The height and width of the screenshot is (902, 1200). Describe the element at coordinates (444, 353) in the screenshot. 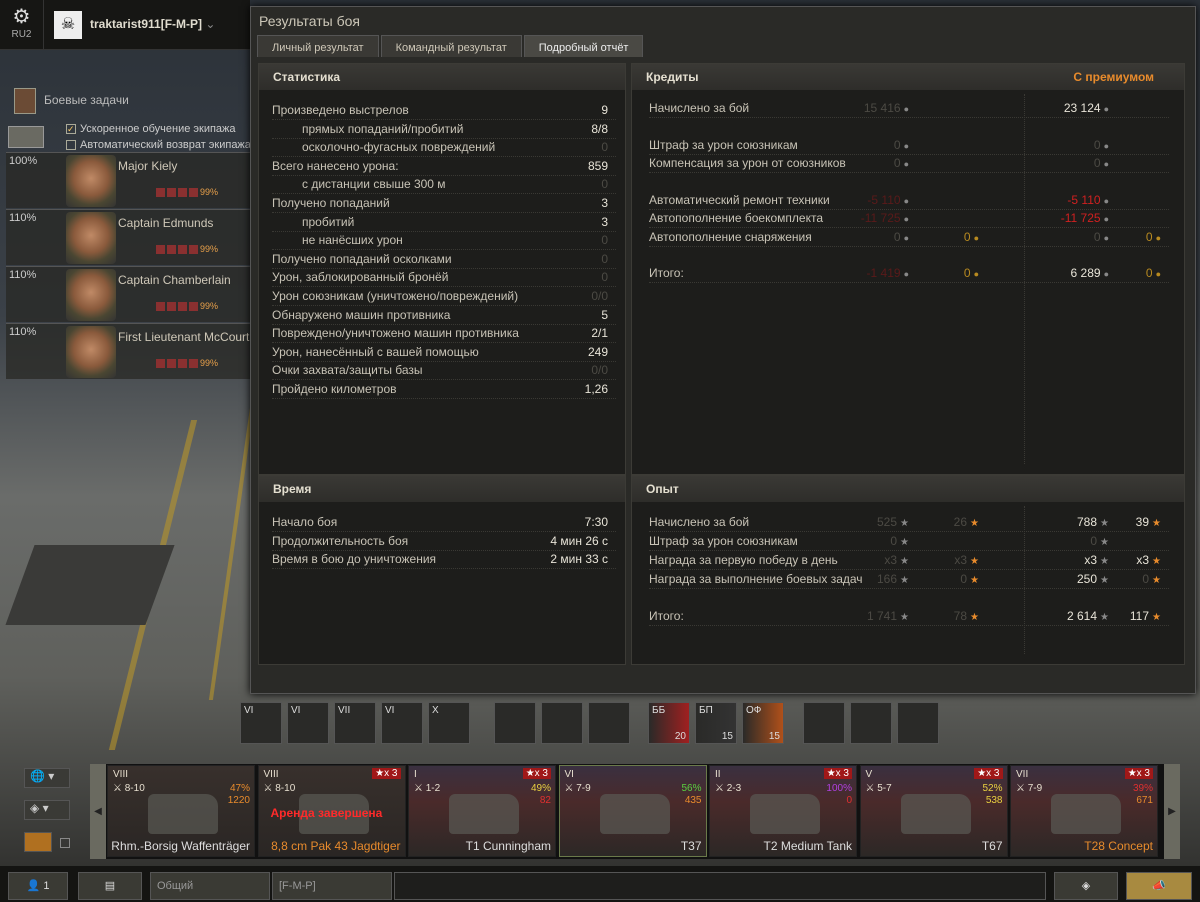

I see `stat-row: Урон, нанесённый с вашей помощью 249` at that location.